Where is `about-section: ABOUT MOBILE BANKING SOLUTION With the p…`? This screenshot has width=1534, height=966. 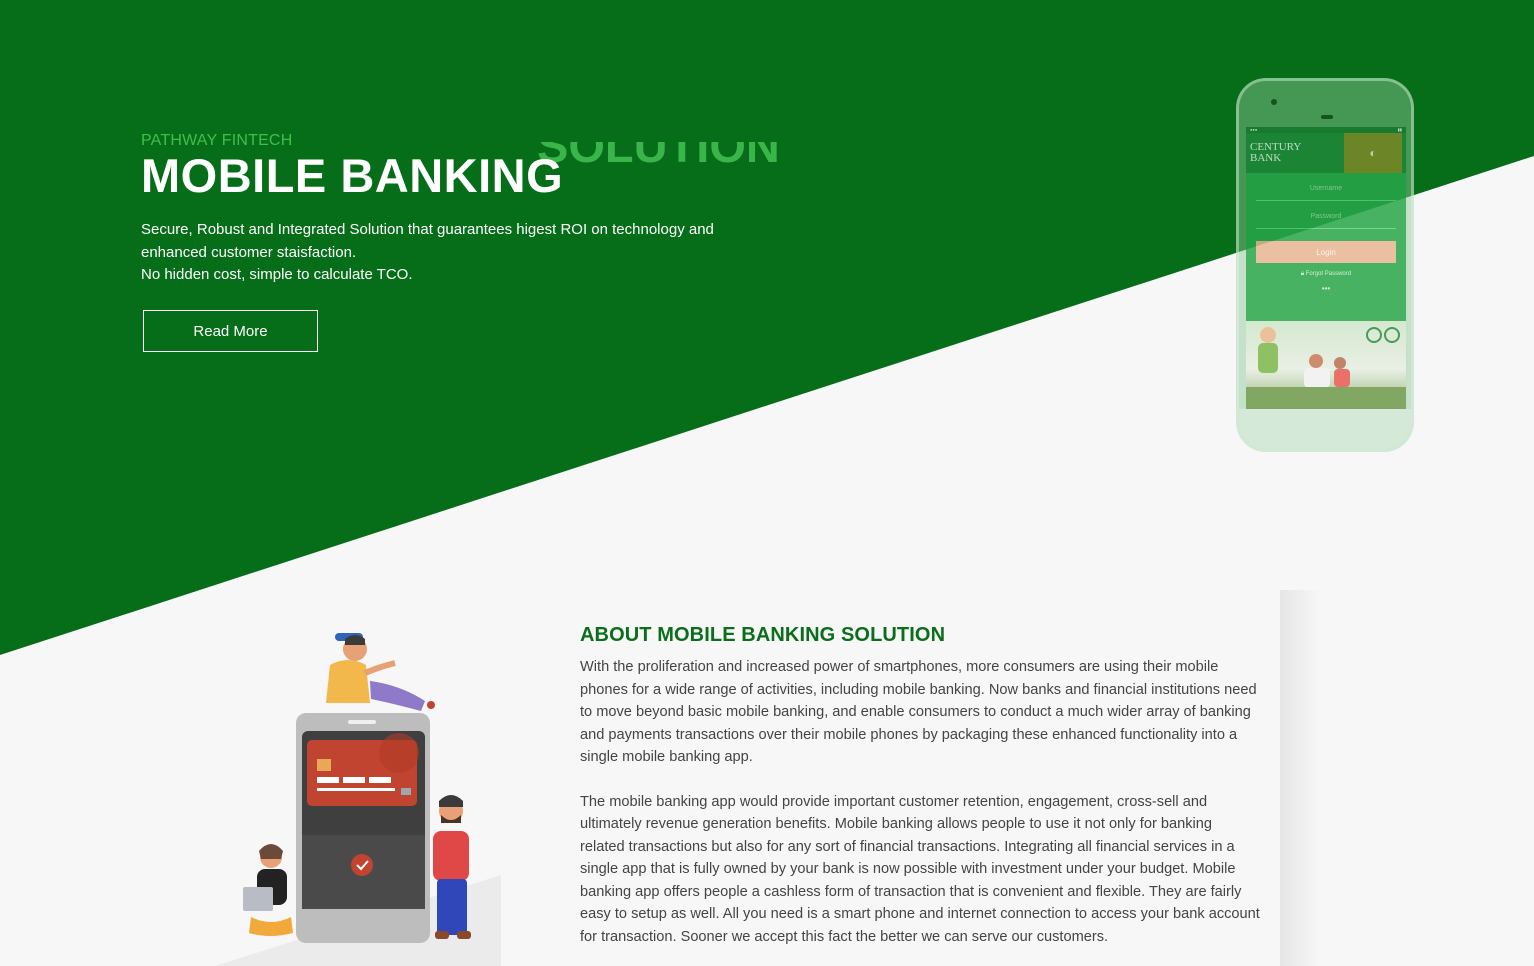 about-section: ABOUT MOBILE BANKING SOLUTION With the p… is located at coordinates (920, 786).